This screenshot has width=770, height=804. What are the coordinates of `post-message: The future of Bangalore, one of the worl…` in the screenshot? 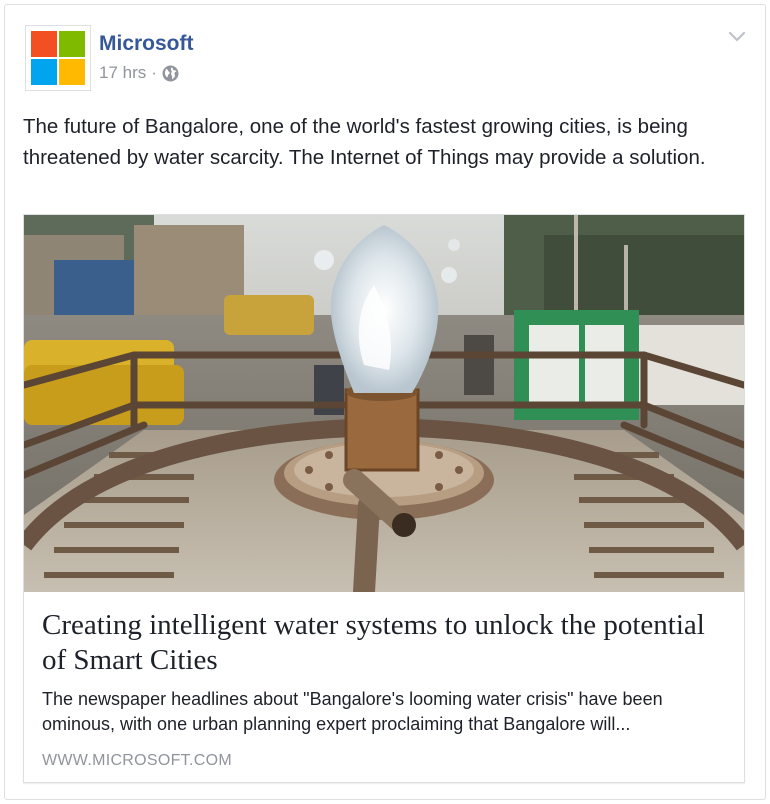 It's located at (364, 142).